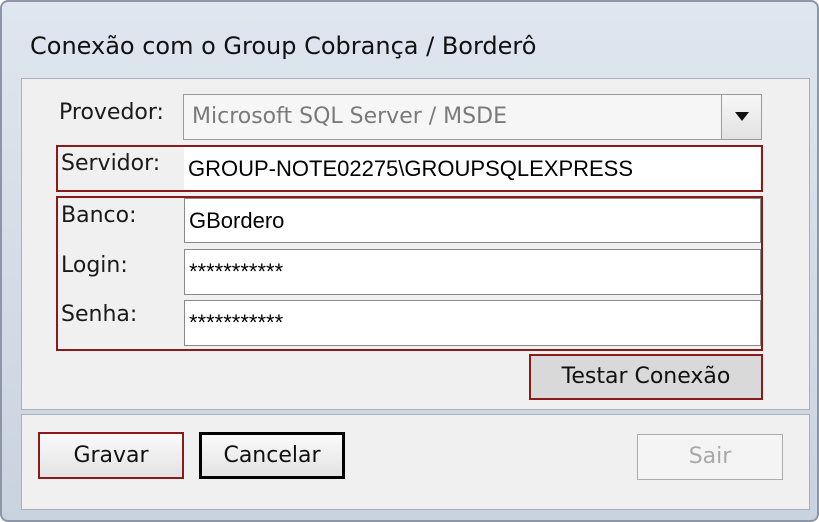  I want to click on senha-input, so click(472, 323).